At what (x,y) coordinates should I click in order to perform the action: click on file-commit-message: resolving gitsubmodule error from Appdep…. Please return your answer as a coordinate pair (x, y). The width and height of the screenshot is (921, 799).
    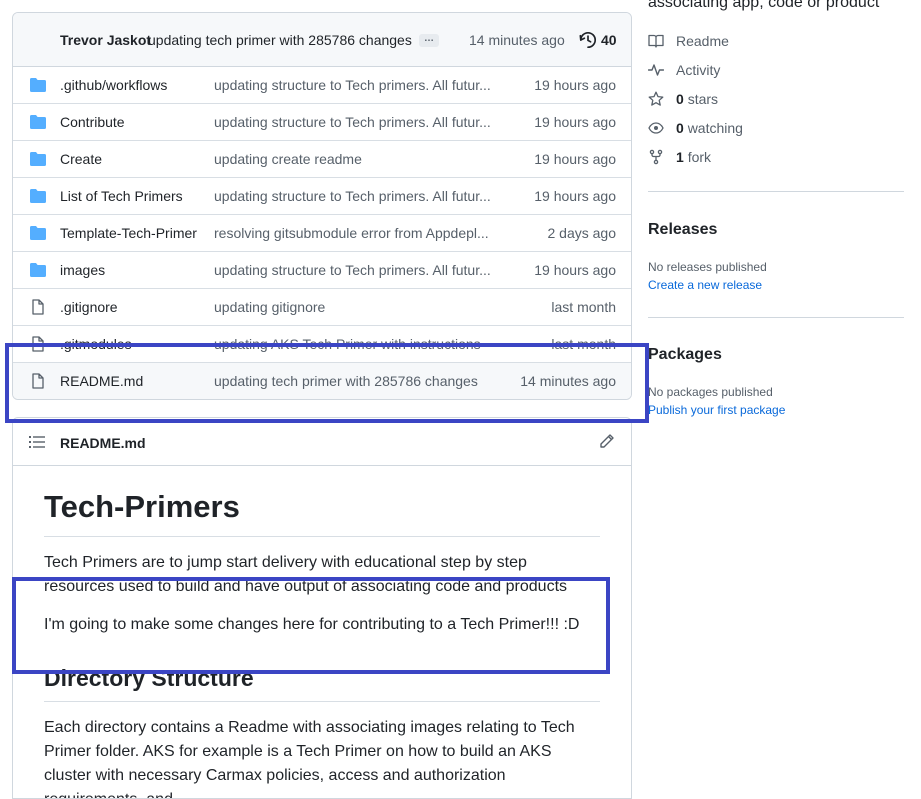
    Looking at the image, I should click on (355, 233).